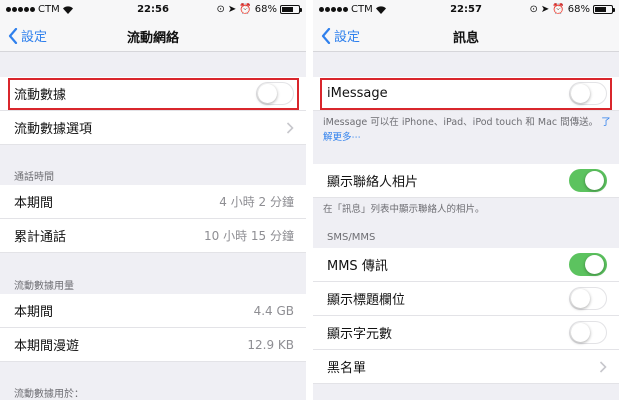  Describe the element at coordinates (347, 368) in the screenshot. I see `blocked-label: 黑名單` at that location.